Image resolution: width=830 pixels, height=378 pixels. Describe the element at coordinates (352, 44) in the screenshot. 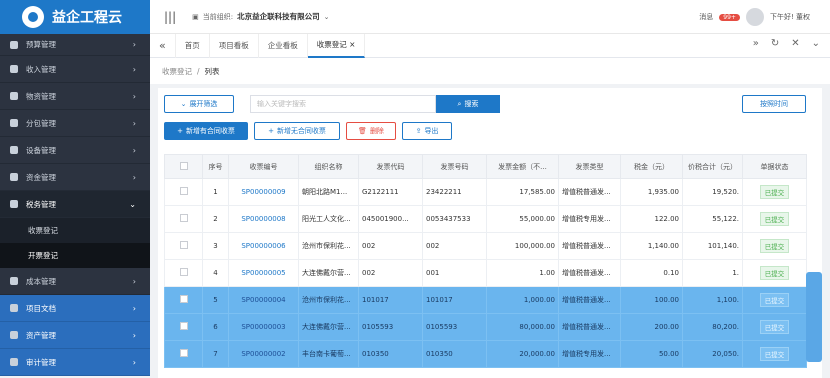

I see `close-tab-icon: ×` at that location.